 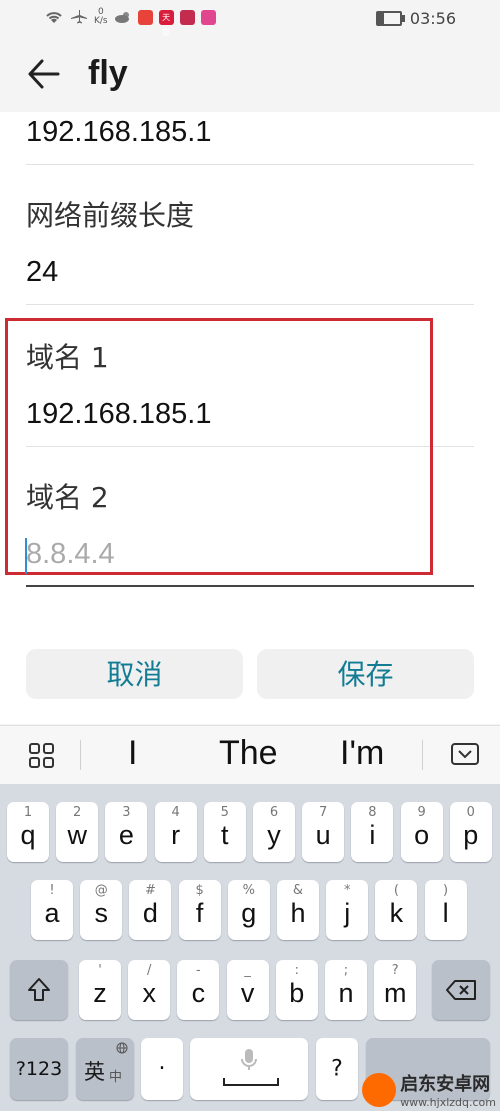 What do you see at coordinates (365, 674) in the screenshot?
I see `save-button: 保存` at bounding box center [365, 674].